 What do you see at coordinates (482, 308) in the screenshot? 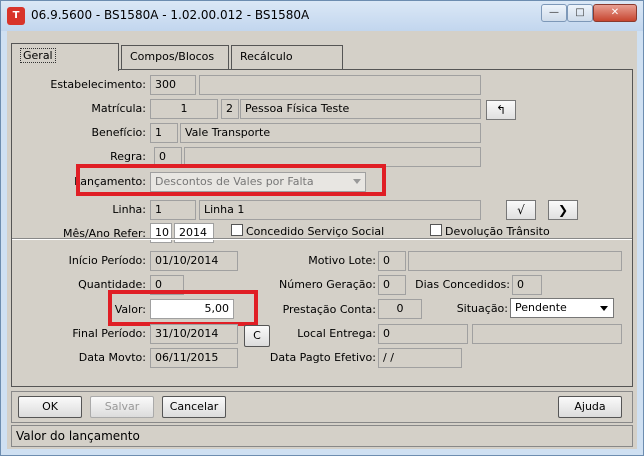
I see `situacao-label: Situação:` at bounding box center [482, 308].